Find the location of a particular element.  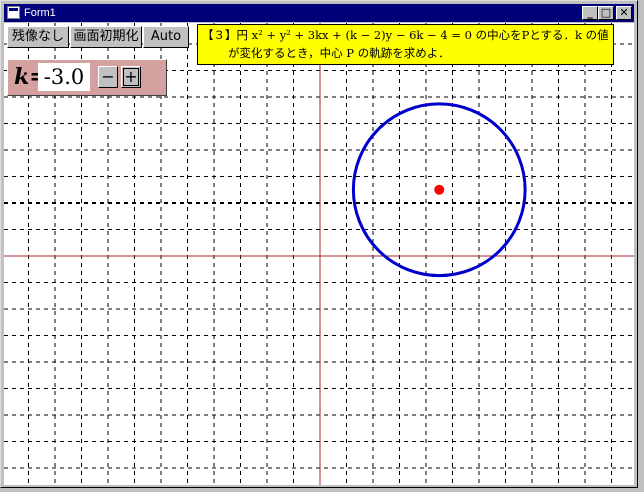

window-title: Form1 is located at coordinates (40, 13).